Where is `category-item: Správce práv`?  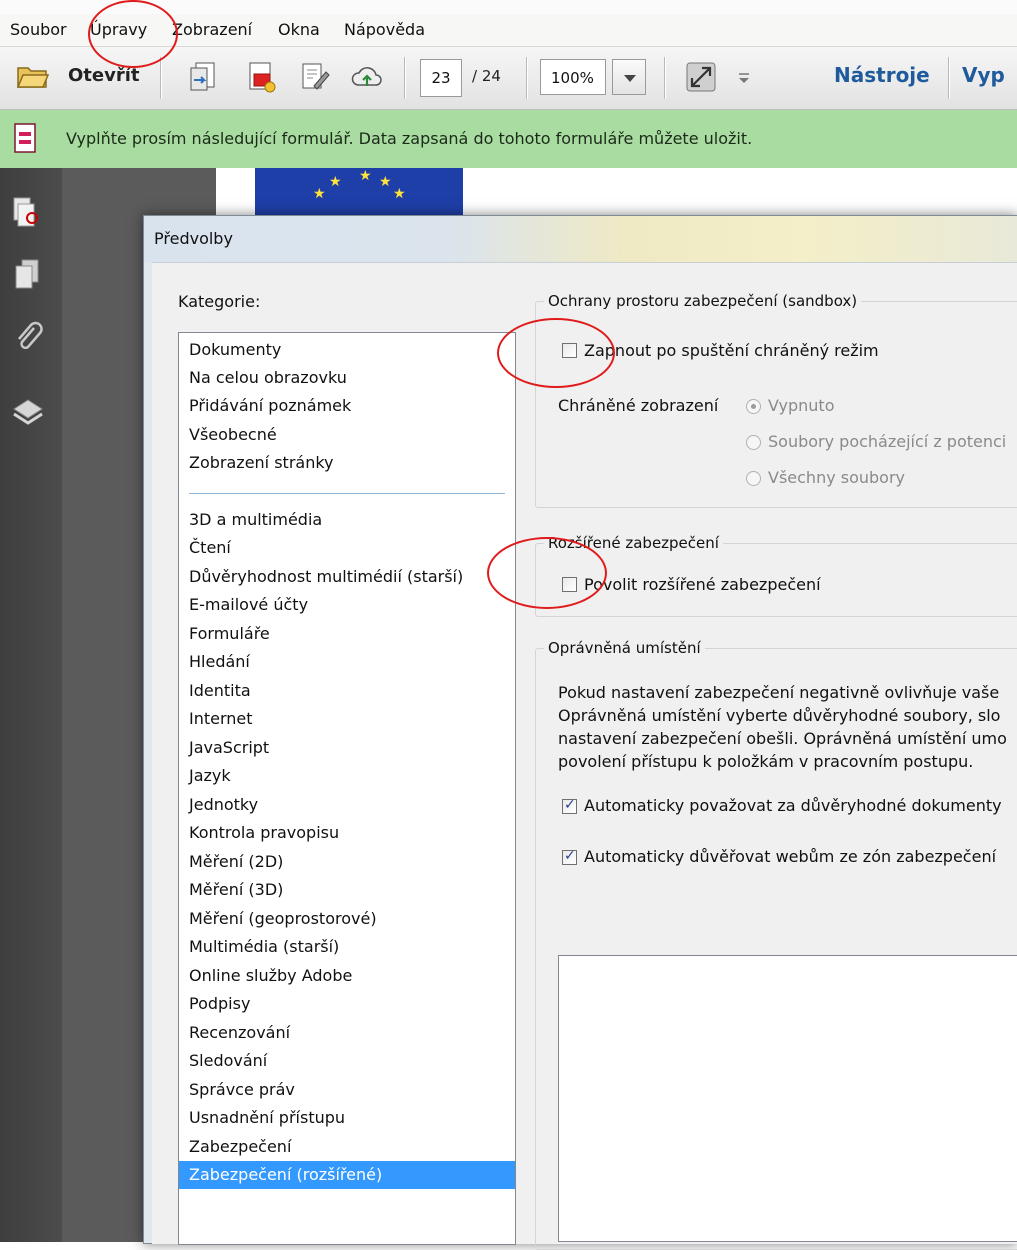
category-item: Správce práv is located at coordinates (347, 1090).